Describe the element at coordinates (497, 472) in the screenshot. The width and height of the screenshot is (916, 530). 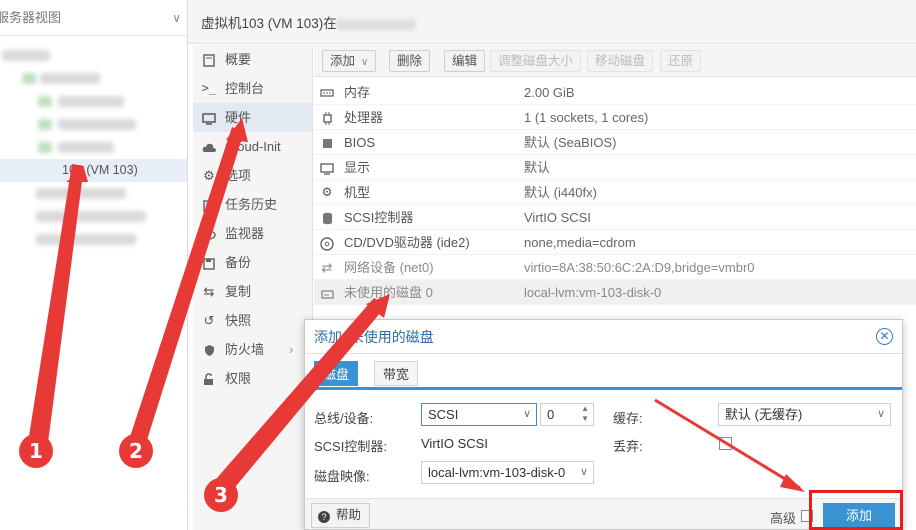
I see `disk-image-value: local-lvm:vm-103-disk-0` at that location.